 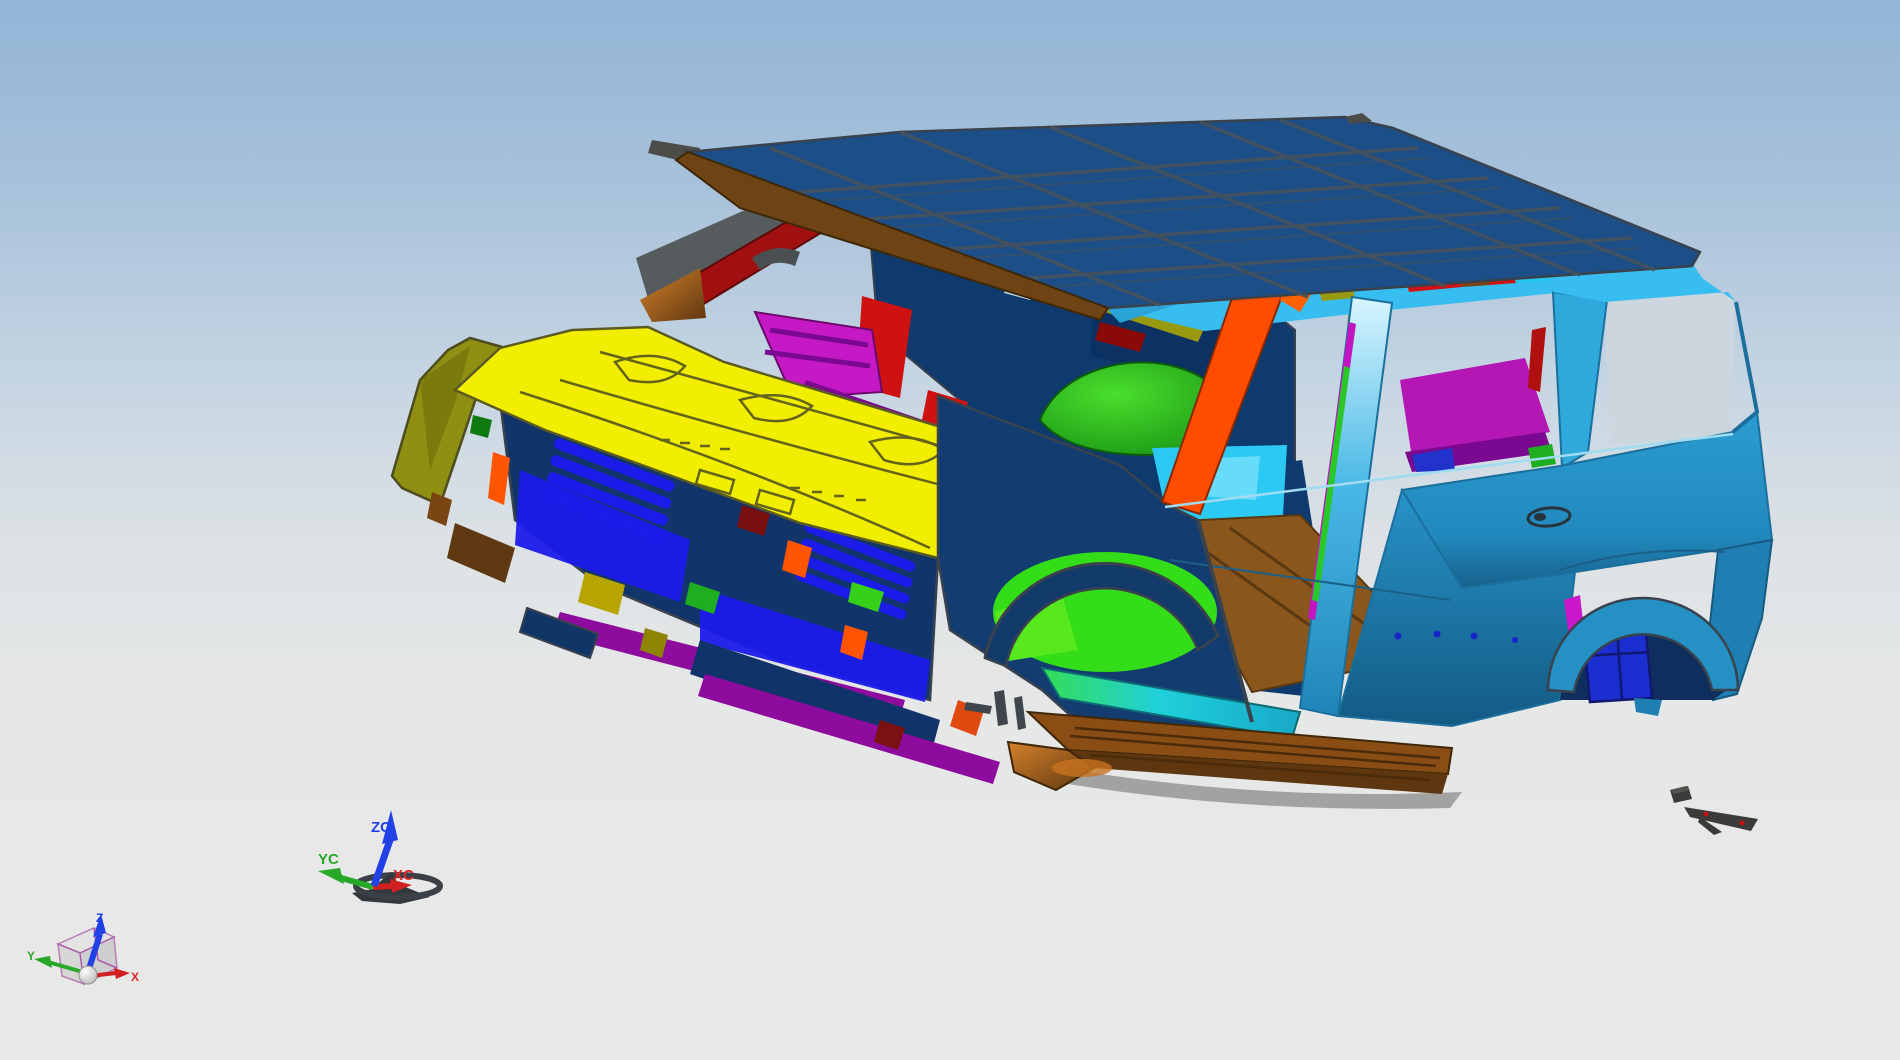 I want to click on wcs-y-arrowhead, so click(x=331, y=876).